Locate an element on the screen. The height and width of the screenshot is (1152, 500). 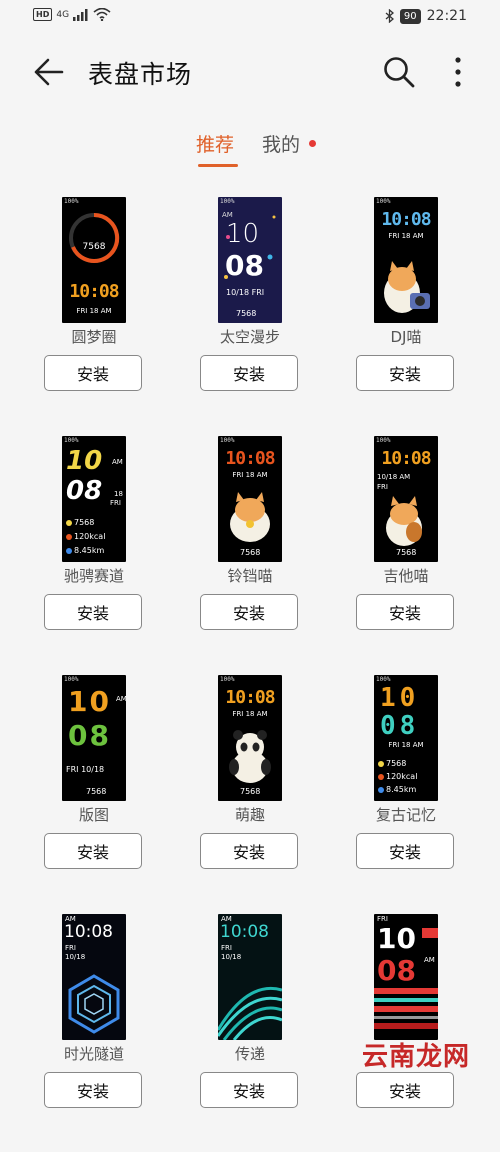
watch-face-card: 100% 10:08 FRI 18 AM 7568 铃铛喵 安装 is located at coordinates (262, 555).